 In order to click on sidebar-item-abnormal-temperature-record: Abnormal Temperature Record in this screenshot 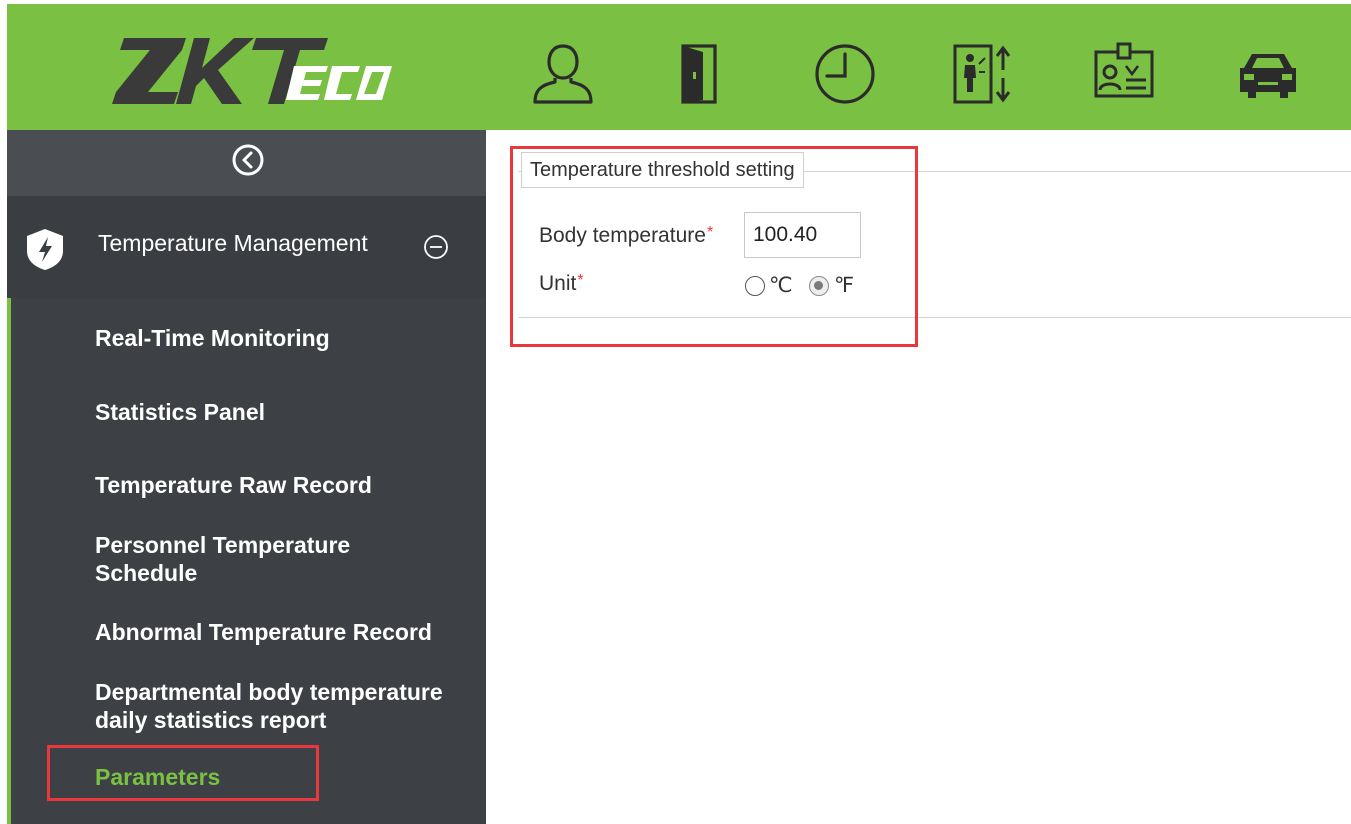, I will do `click(290, 632)`.